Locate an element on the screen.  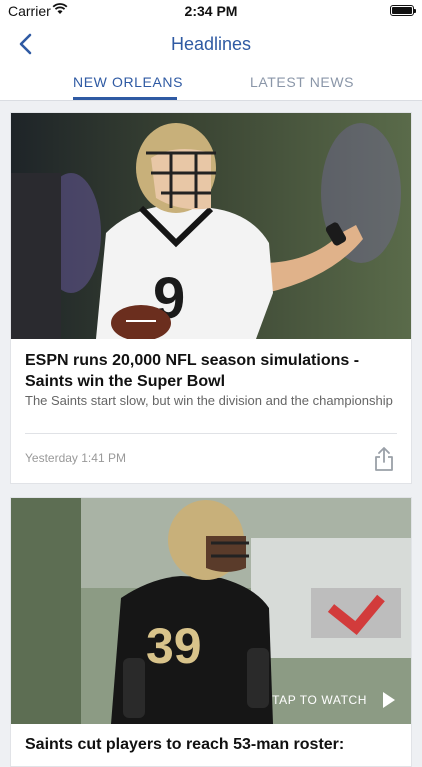
tab-bar: NEW ORLEANS LATEST NEWS is located at coordinates (211, 83).